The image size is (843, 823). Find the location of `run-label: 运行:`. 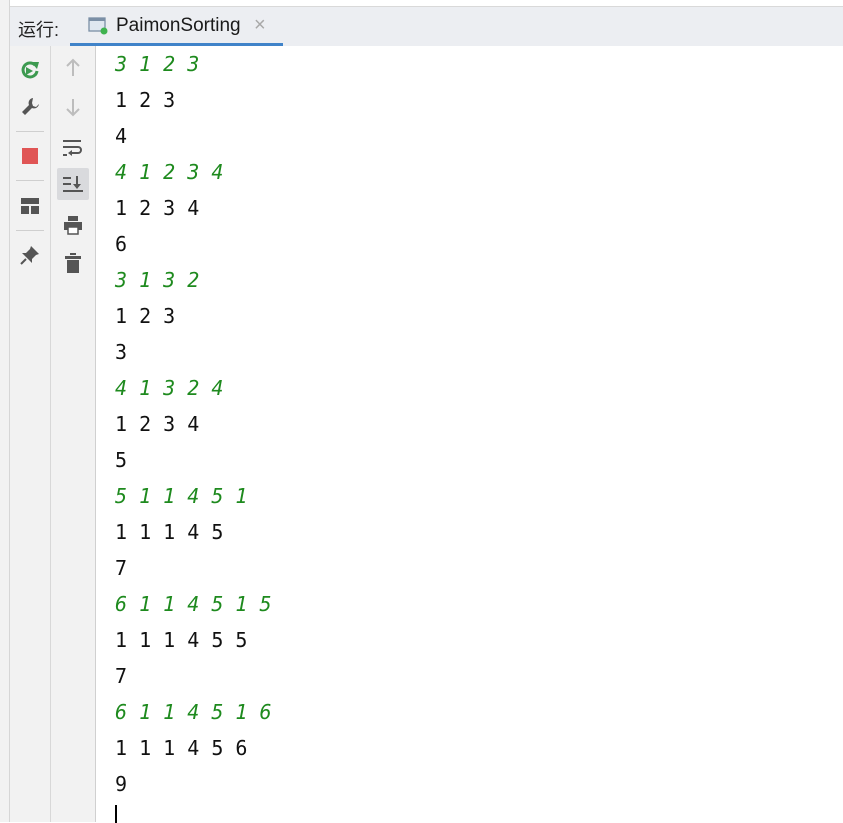

run-label: 运行: is located at coordinates (39, 30).